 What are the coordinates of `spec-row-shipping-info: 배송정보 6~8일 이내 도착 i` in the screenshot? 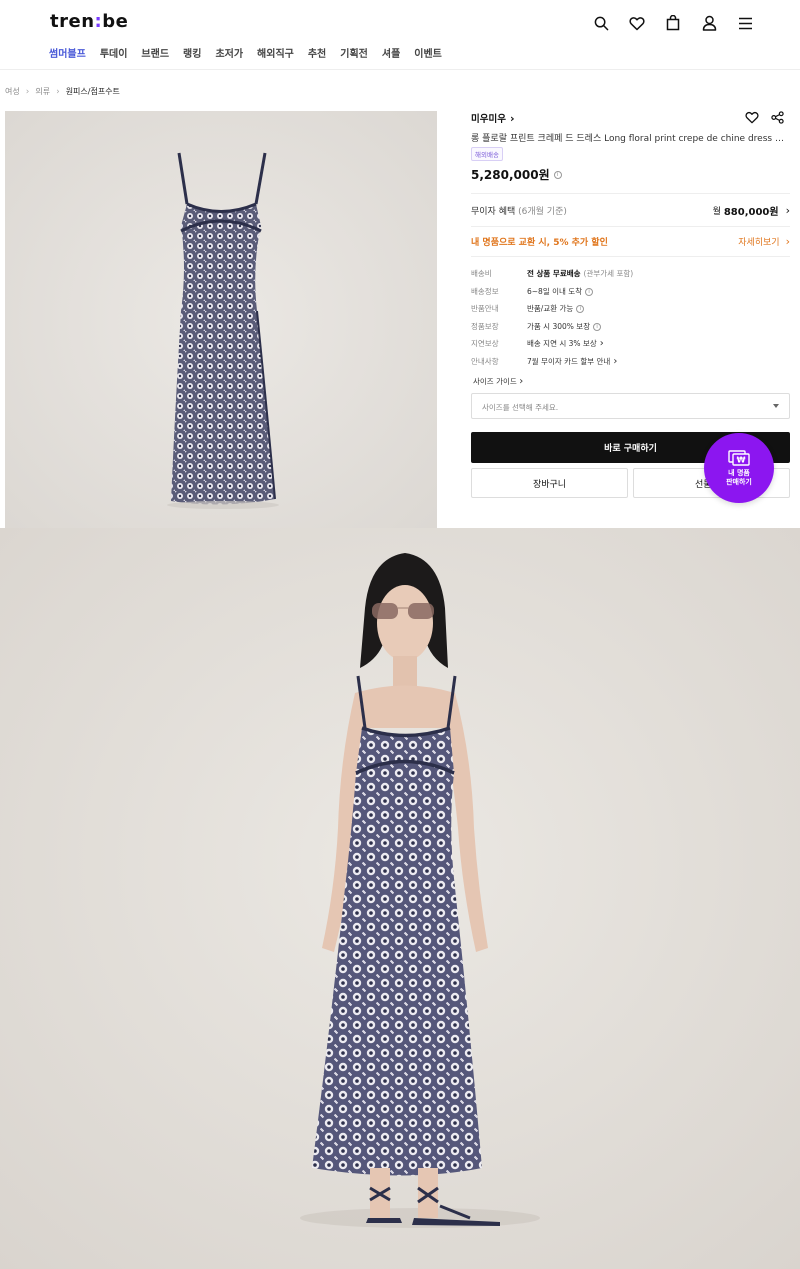 It's located at (532, 291).